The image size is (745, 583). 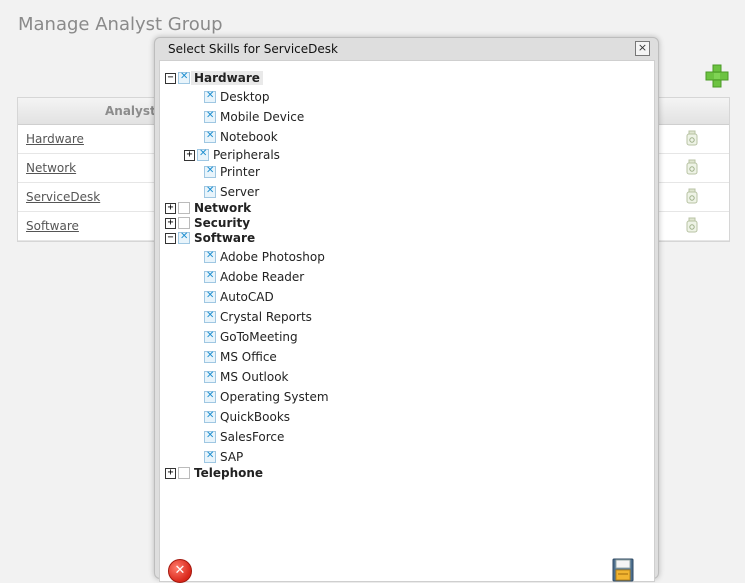 What do you see at coordinates (52, 226) in the screenshot?
I see `group-link-software: Software` at bounding box center [52, 226].